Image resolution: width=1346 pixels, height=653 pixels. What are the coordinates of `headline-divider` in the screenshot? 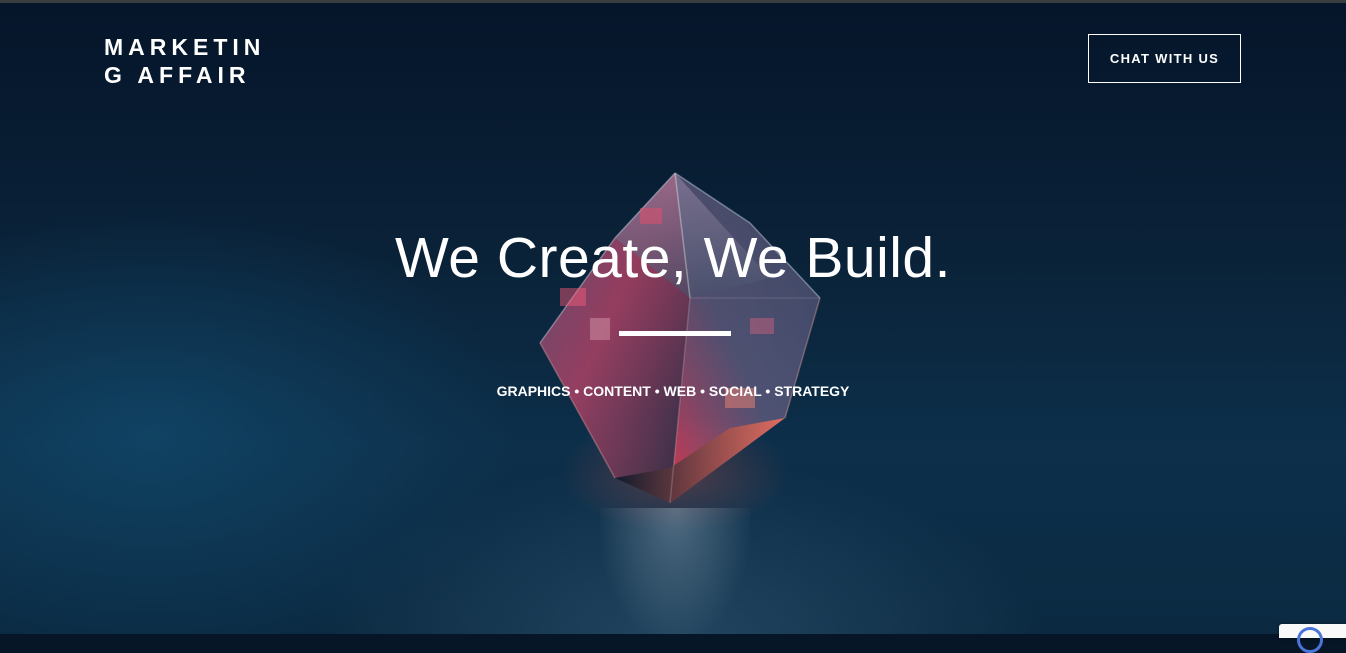 It's located at (675, 333).